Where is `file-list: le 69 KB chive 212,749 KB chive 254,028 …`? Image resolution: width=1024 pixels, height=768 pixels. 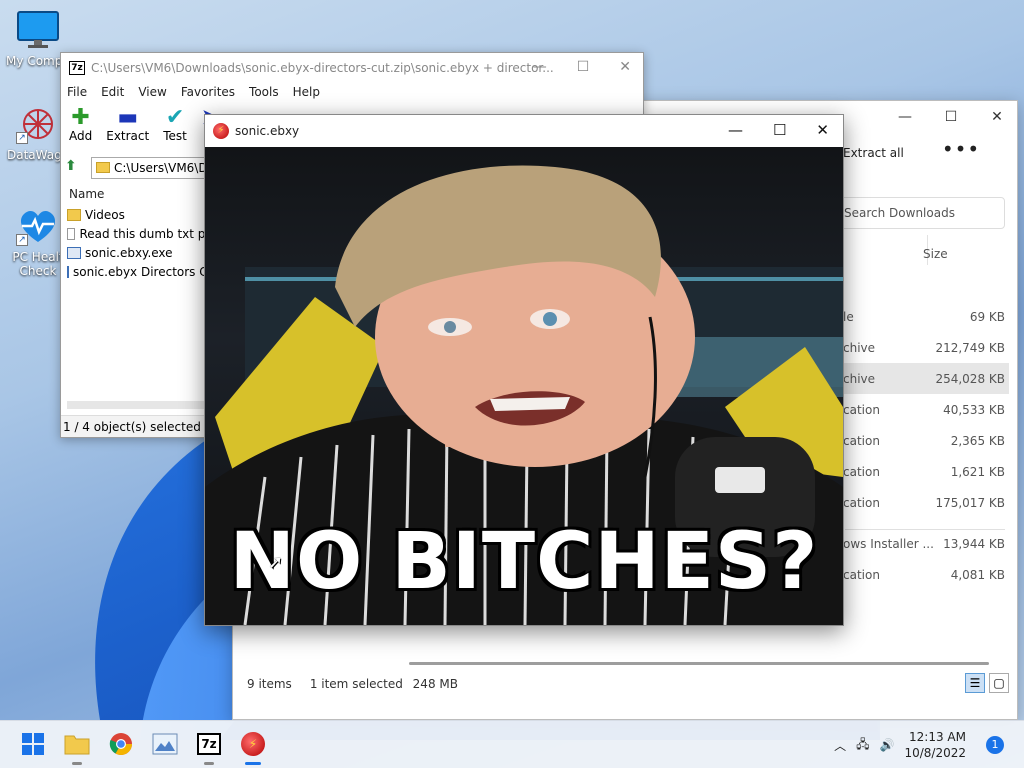 file-list: le 69 KB chive 212,749 KB chive 254,028 … is located at coordinates (924, 445).